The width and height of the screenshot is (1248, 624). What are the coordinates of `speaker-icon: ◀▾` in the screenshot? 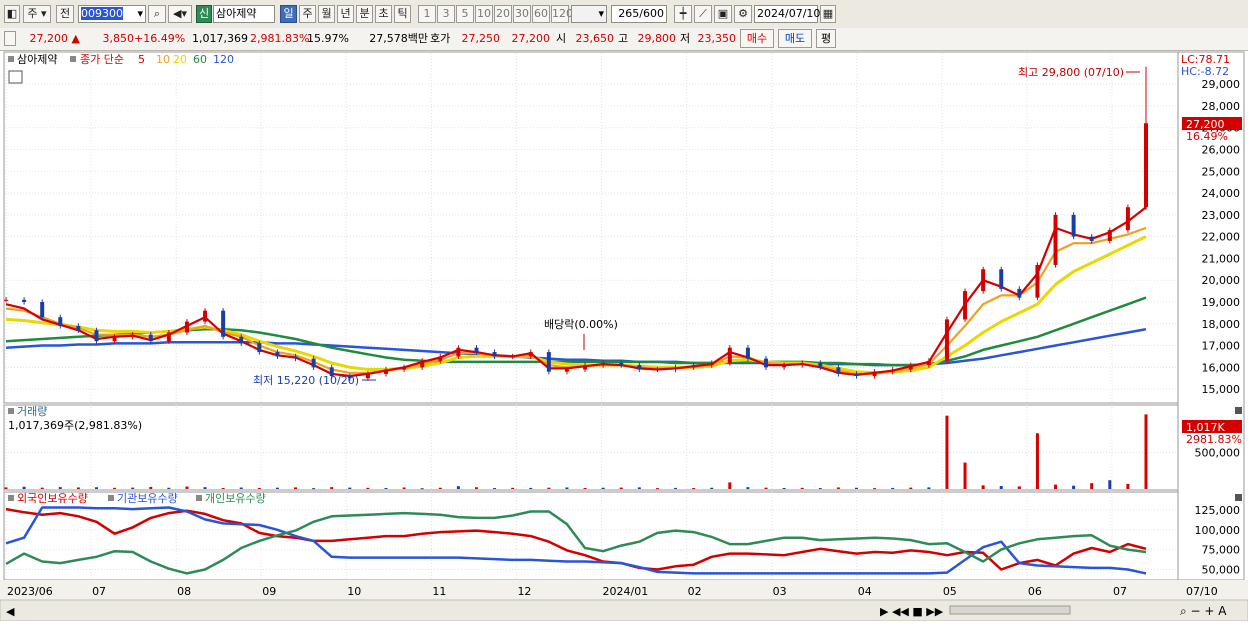 It's located at (180, 14).